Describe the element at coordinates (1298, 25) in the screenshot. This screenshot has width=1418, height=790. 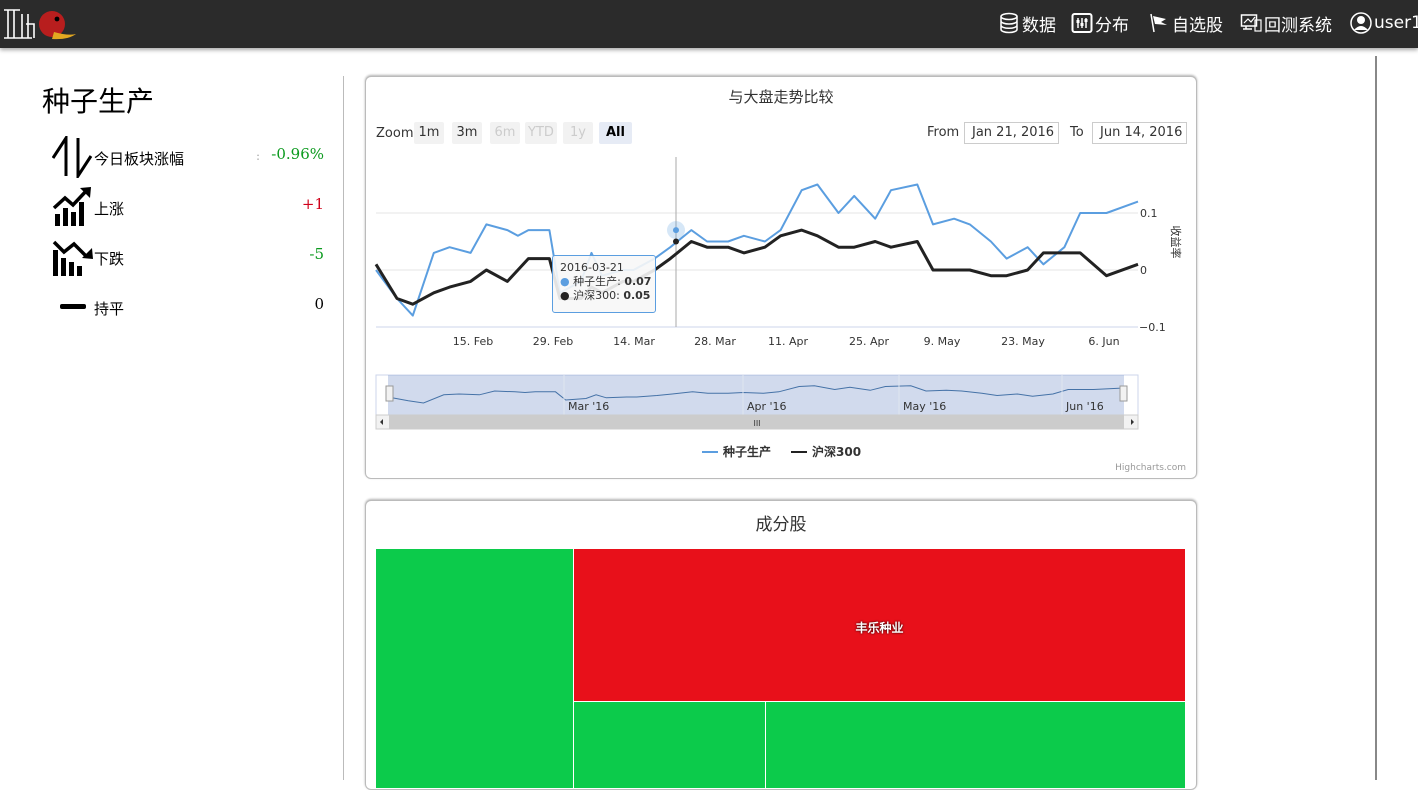
I see `nav-label: 回测系统` at that location.